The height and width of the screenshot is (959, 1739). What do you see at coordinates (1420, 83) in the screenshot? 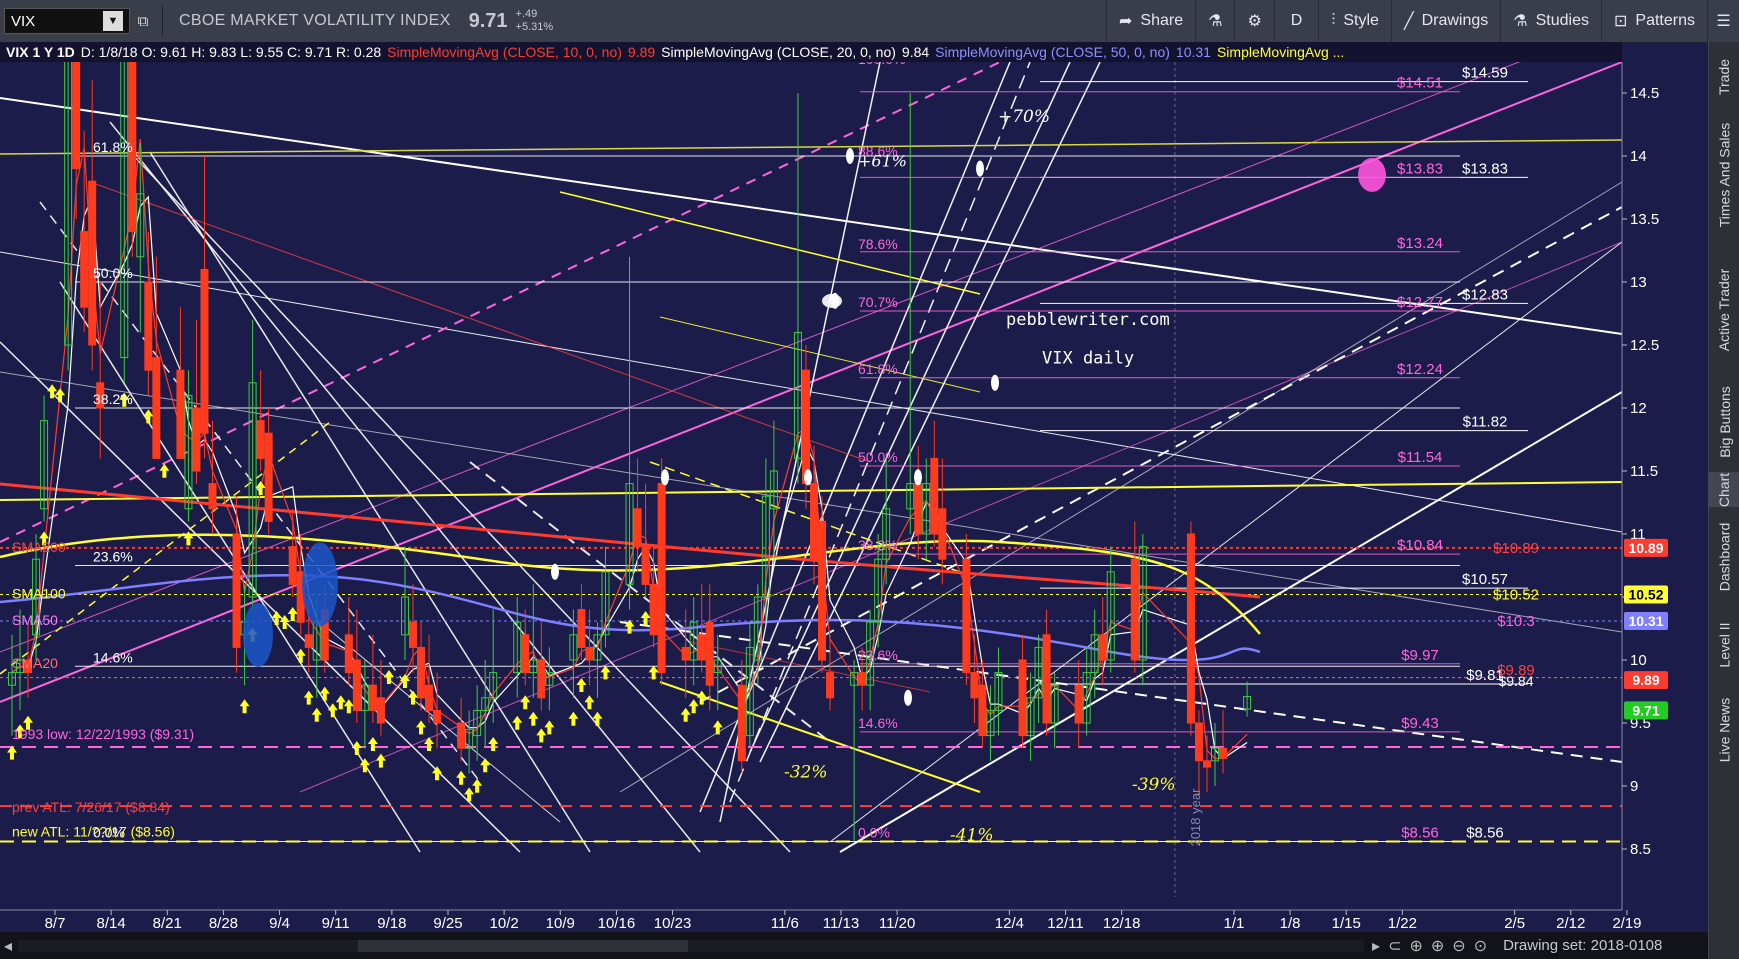
I see `level-label-pink: $14.51` at bounding box center [1420, 83].